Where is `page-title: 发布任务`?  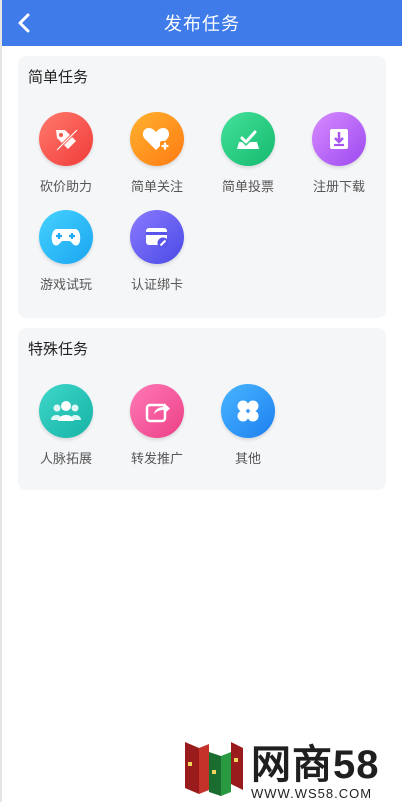 page-title: 发布任务 is located at coordinates (202, 24).